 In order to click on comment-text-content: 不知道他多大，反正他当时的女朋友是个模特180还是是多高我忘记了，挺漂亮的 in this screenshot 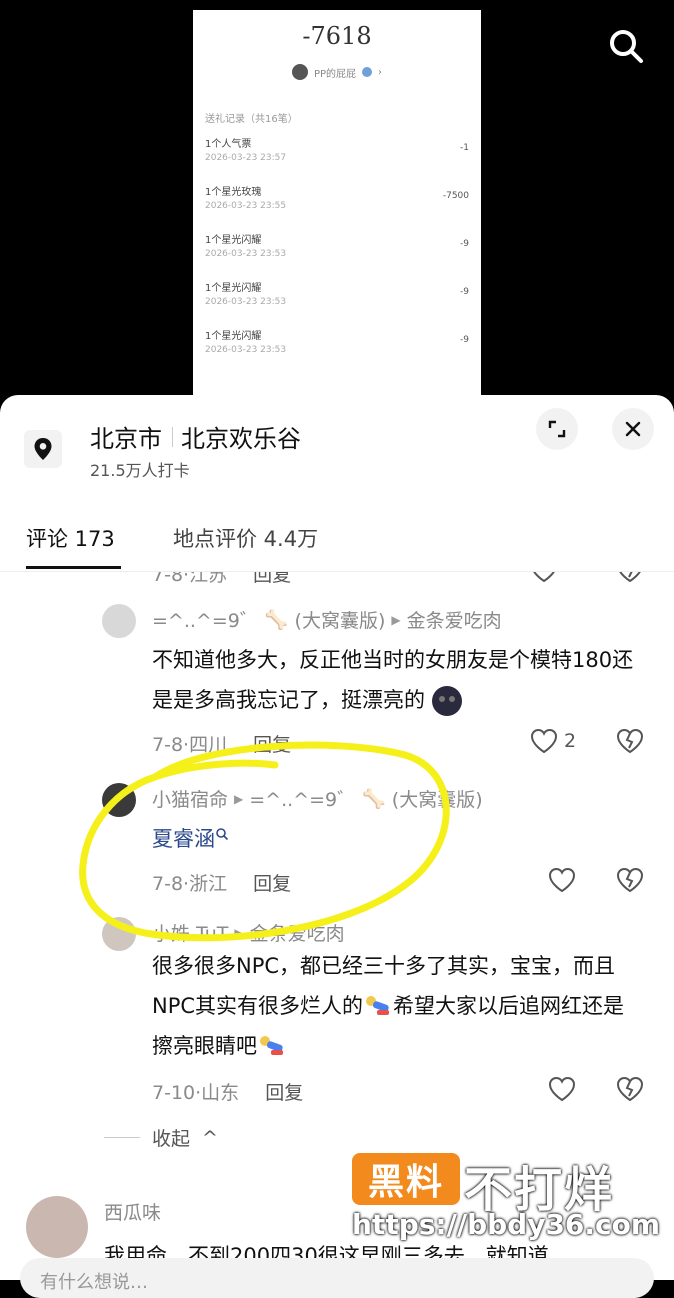, I will do `click(393, 680)`.